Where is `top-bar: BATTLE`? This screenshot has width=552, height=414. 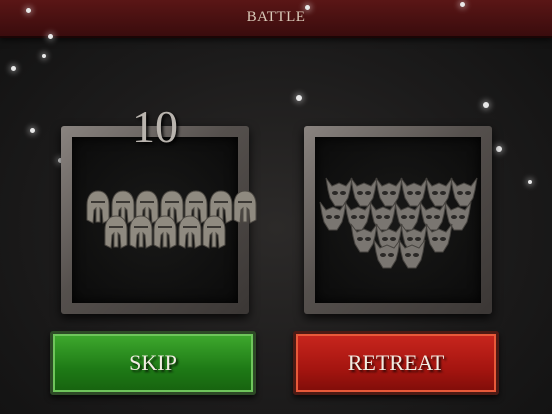
top-bar: BATTLE is located at coordinates (276, 19).